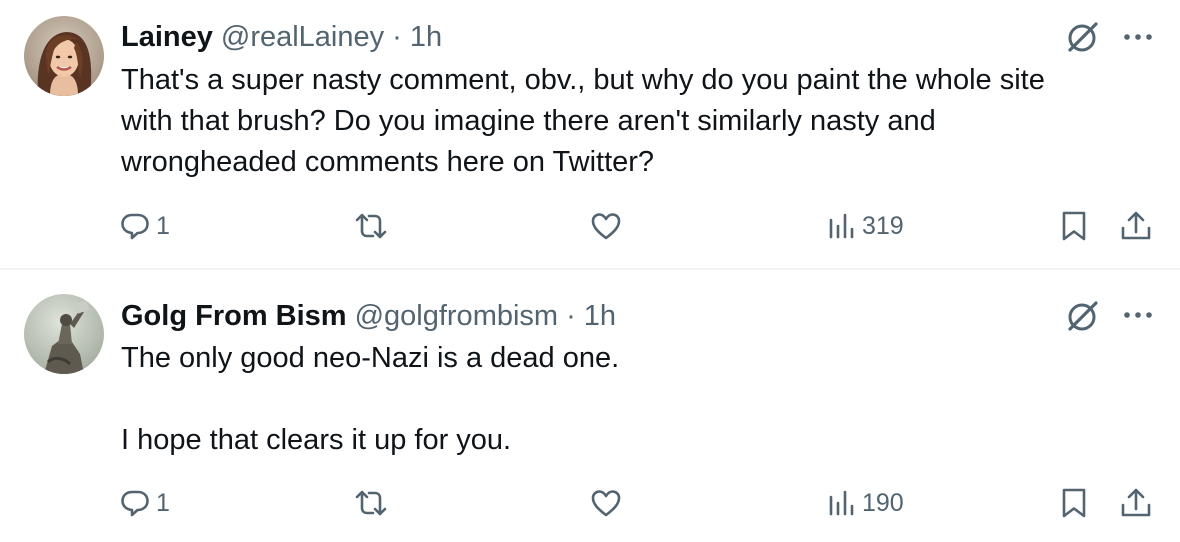  I want to click on tweet-text-line: The only good neo-Nazi is a dead one., so click(370, 358).